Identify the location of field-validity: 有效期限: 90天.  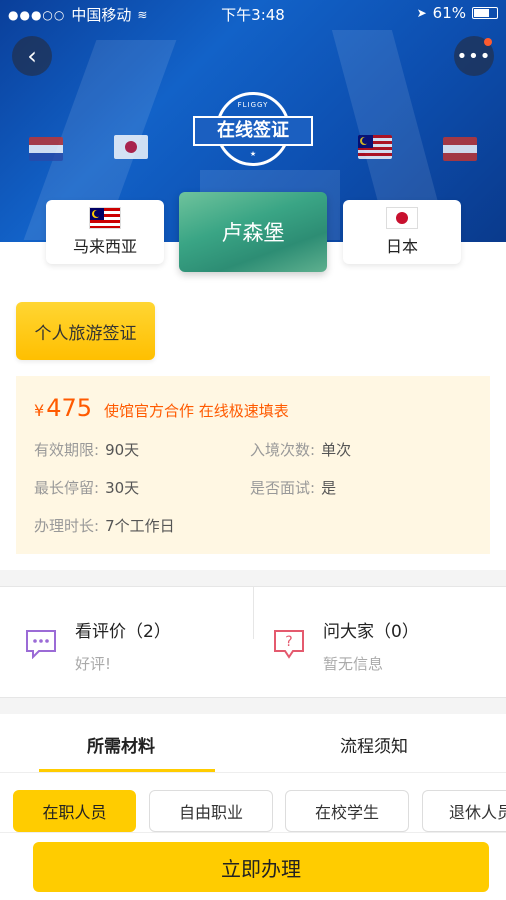
(87, 450).